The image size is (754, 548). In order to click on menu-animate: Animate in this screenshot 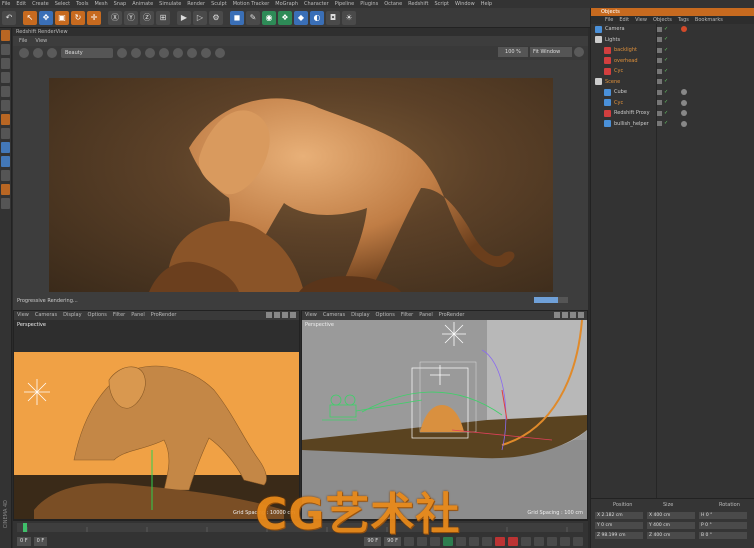, I will do `click(142, 4)`.